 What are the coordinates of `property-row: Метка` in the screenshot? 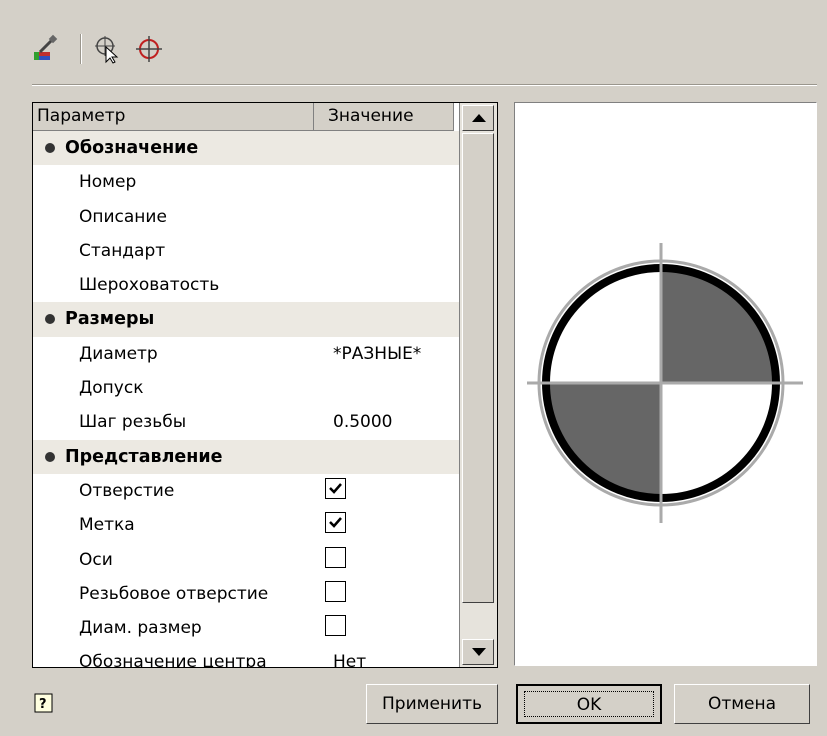 It's located at (246, 525).